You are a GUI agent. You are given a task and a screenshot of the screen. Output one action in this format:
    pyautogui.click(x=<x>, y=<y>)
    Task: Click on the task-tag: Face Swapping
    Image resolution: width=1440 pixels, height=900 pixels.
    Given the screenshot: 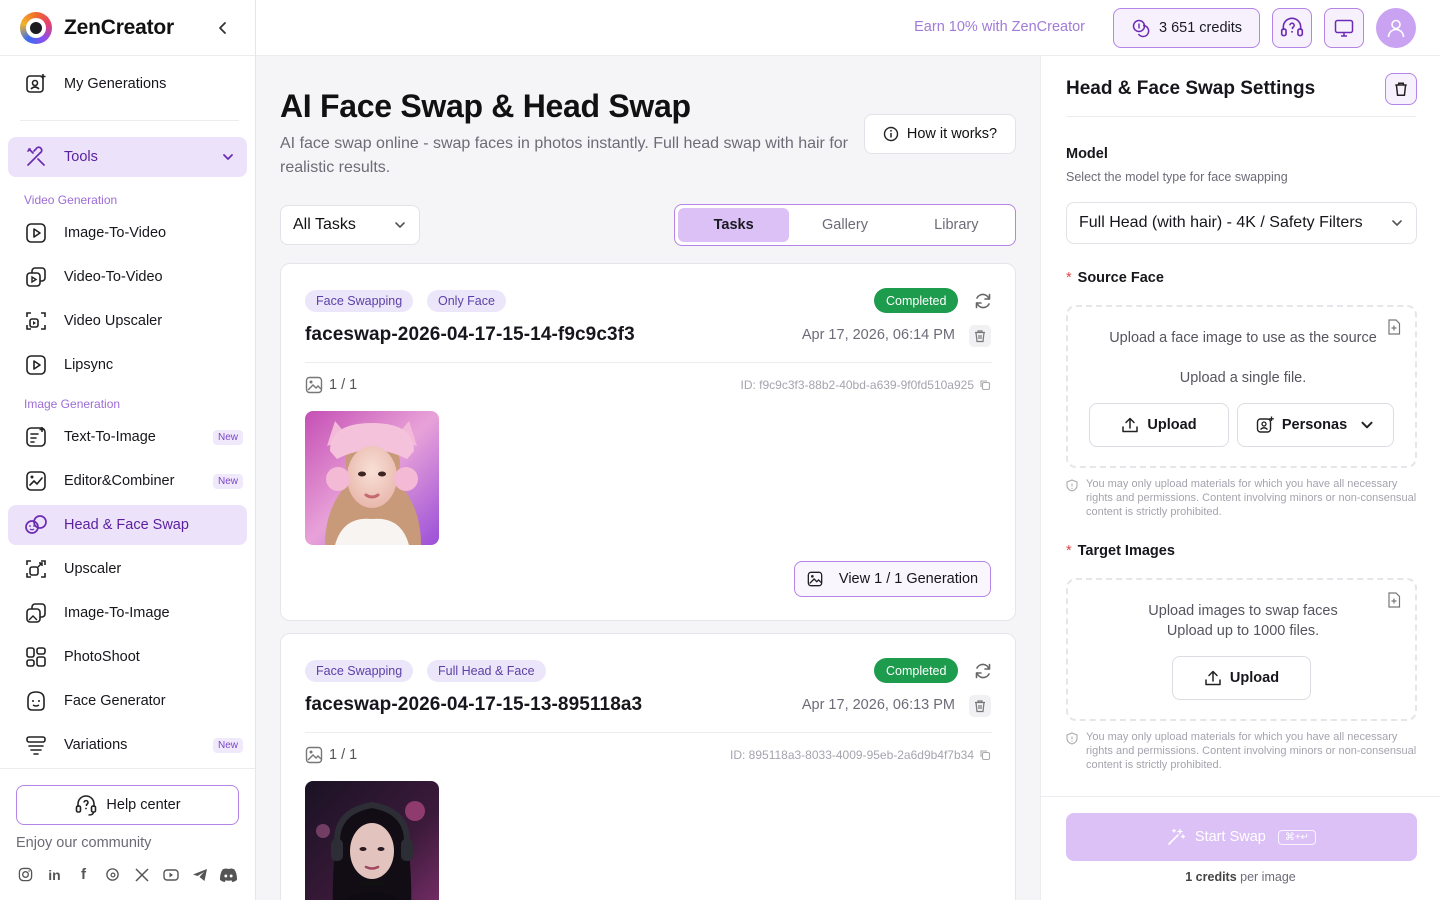 What is the action you would take?
    pyautogui.click(x=359, y=301)
    